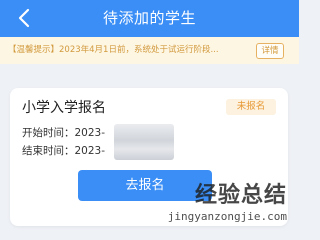 This screenshot has height=240, width=320. I want to click on redacted-blur, so click(144, 142).